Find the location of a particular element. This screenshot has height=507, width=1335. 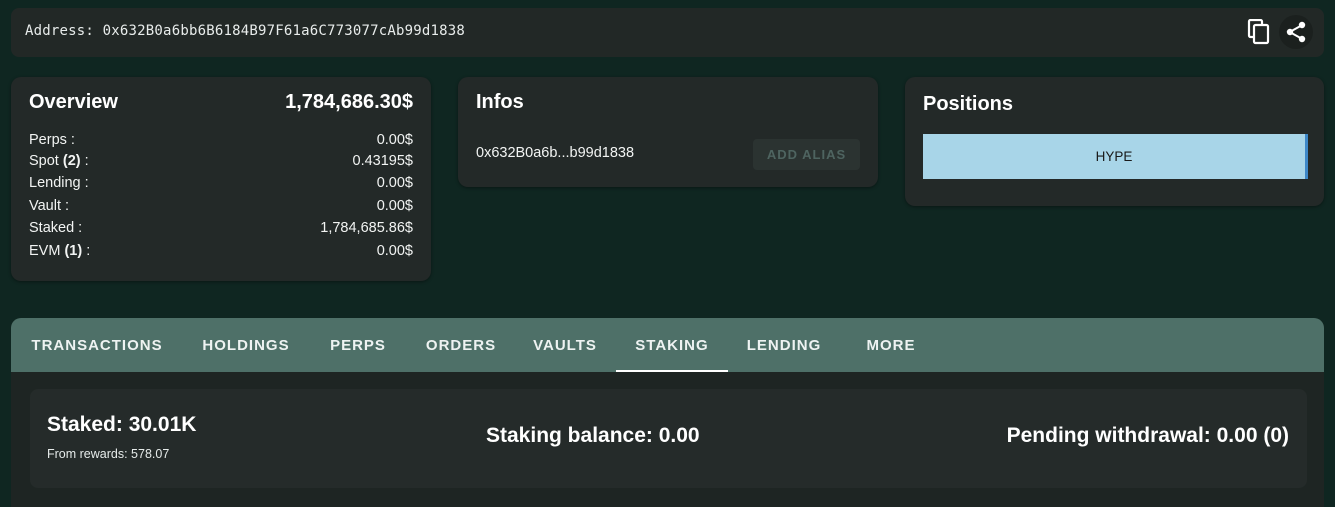

staked-amount: Staked: 30.01K is located at coordinates (122, 424).